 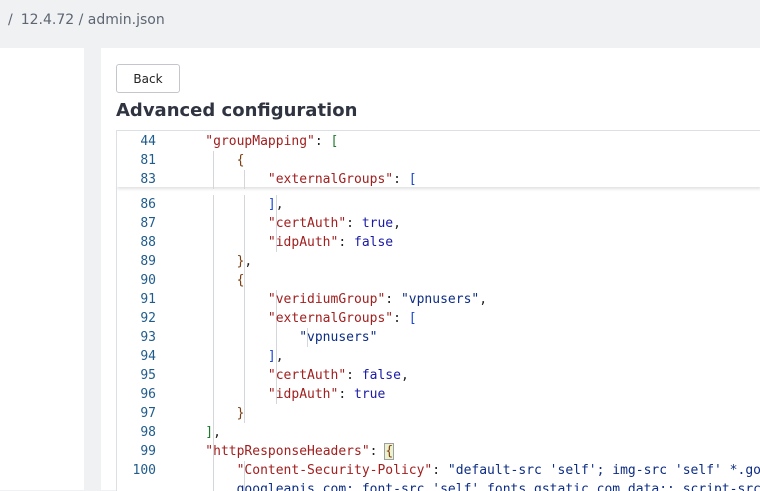 I want to click on line-number: 81, so click(x=148, y=160).